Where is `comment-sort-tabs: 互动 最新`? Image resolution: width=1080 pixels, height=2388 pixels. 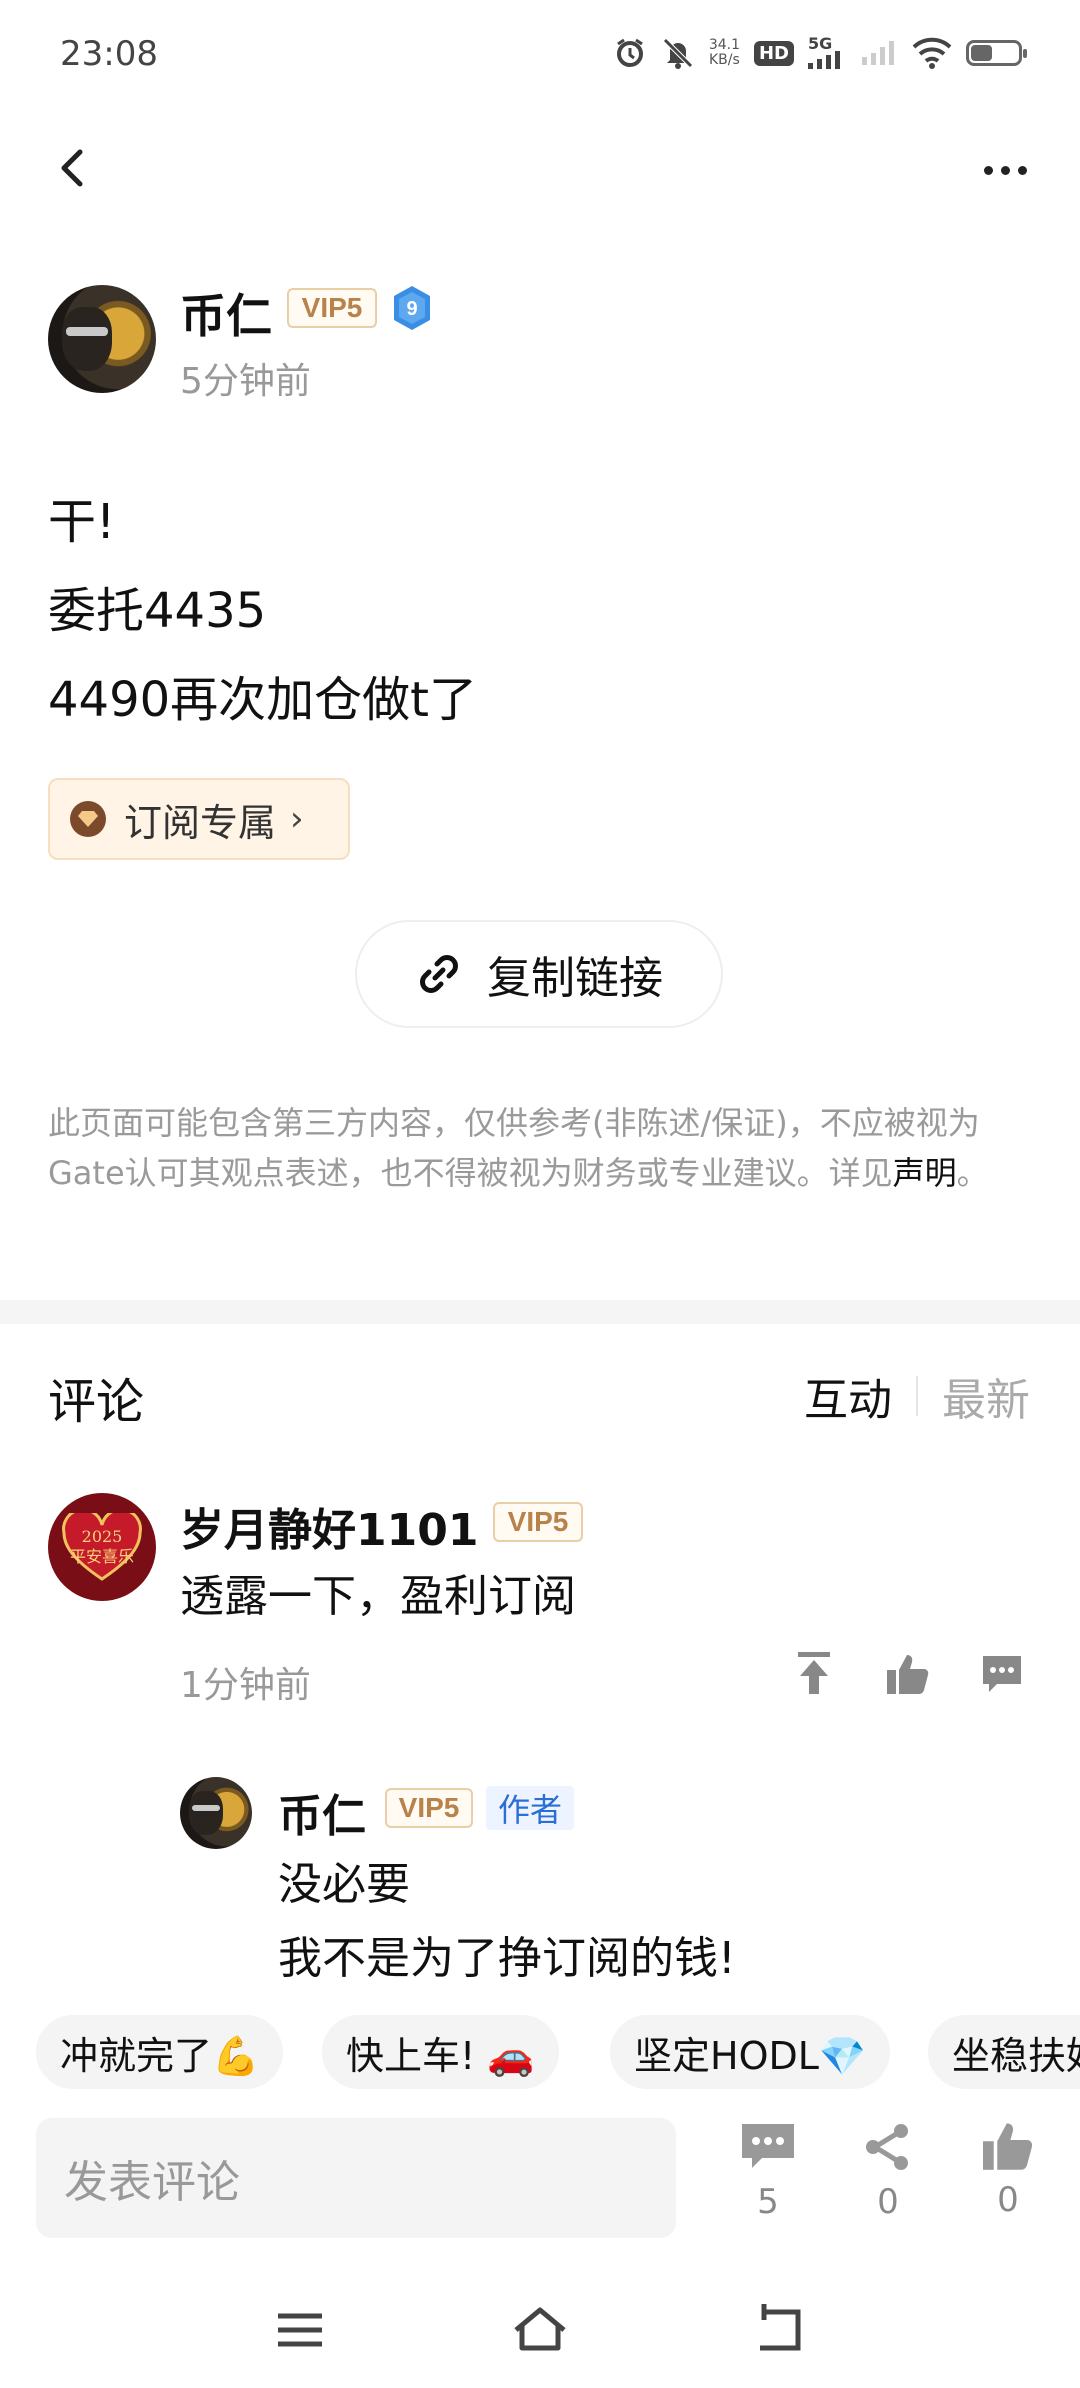 comment-sort-tabs: 互动 最新 is located at coordinates (917, 1396).